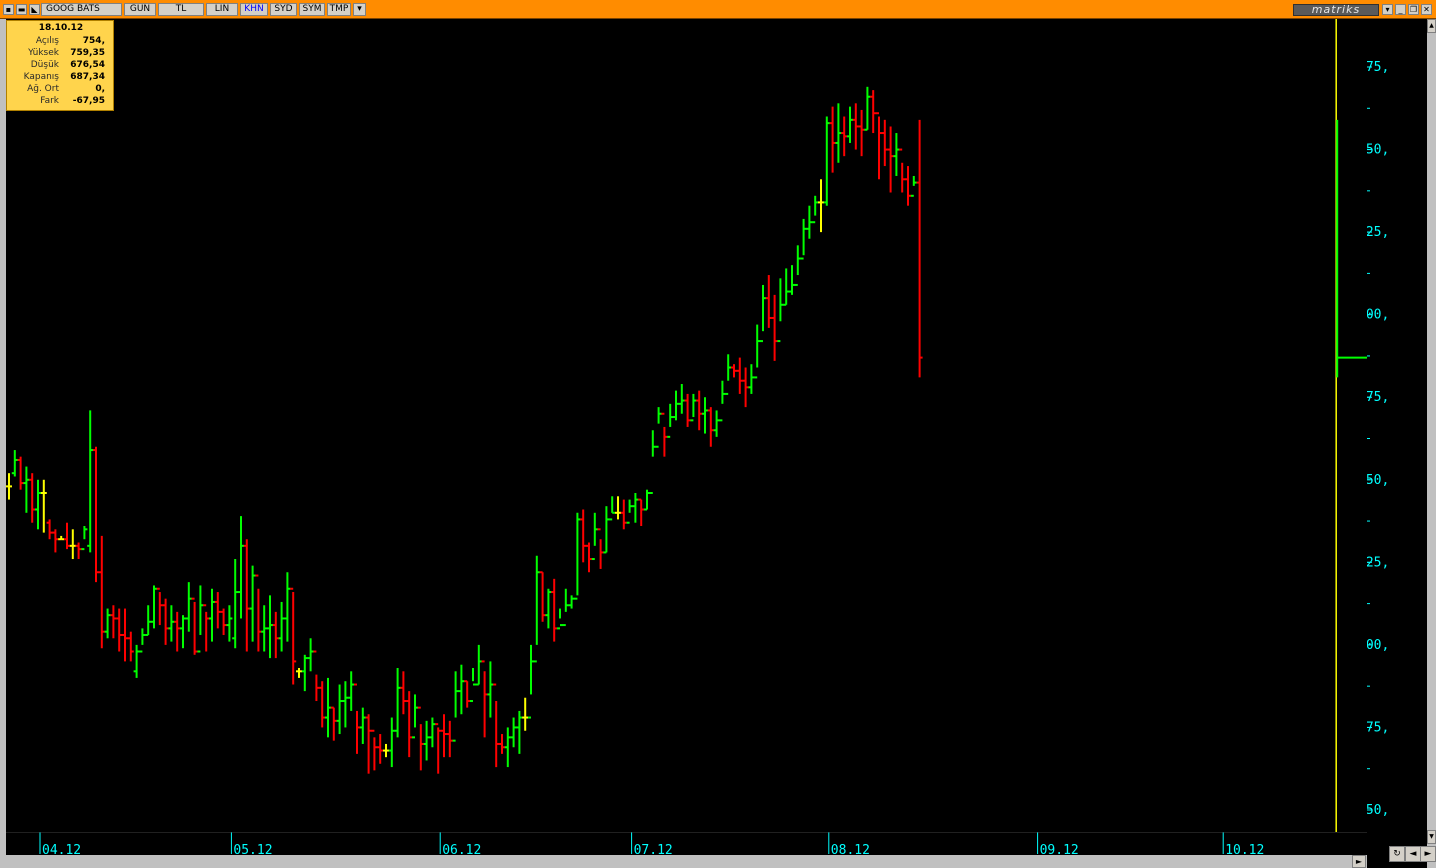 This screenshot has height=868, width=1436. I want to click on info-row-weighted-avg: Ağ. Ort 0,, so click(61, 90).